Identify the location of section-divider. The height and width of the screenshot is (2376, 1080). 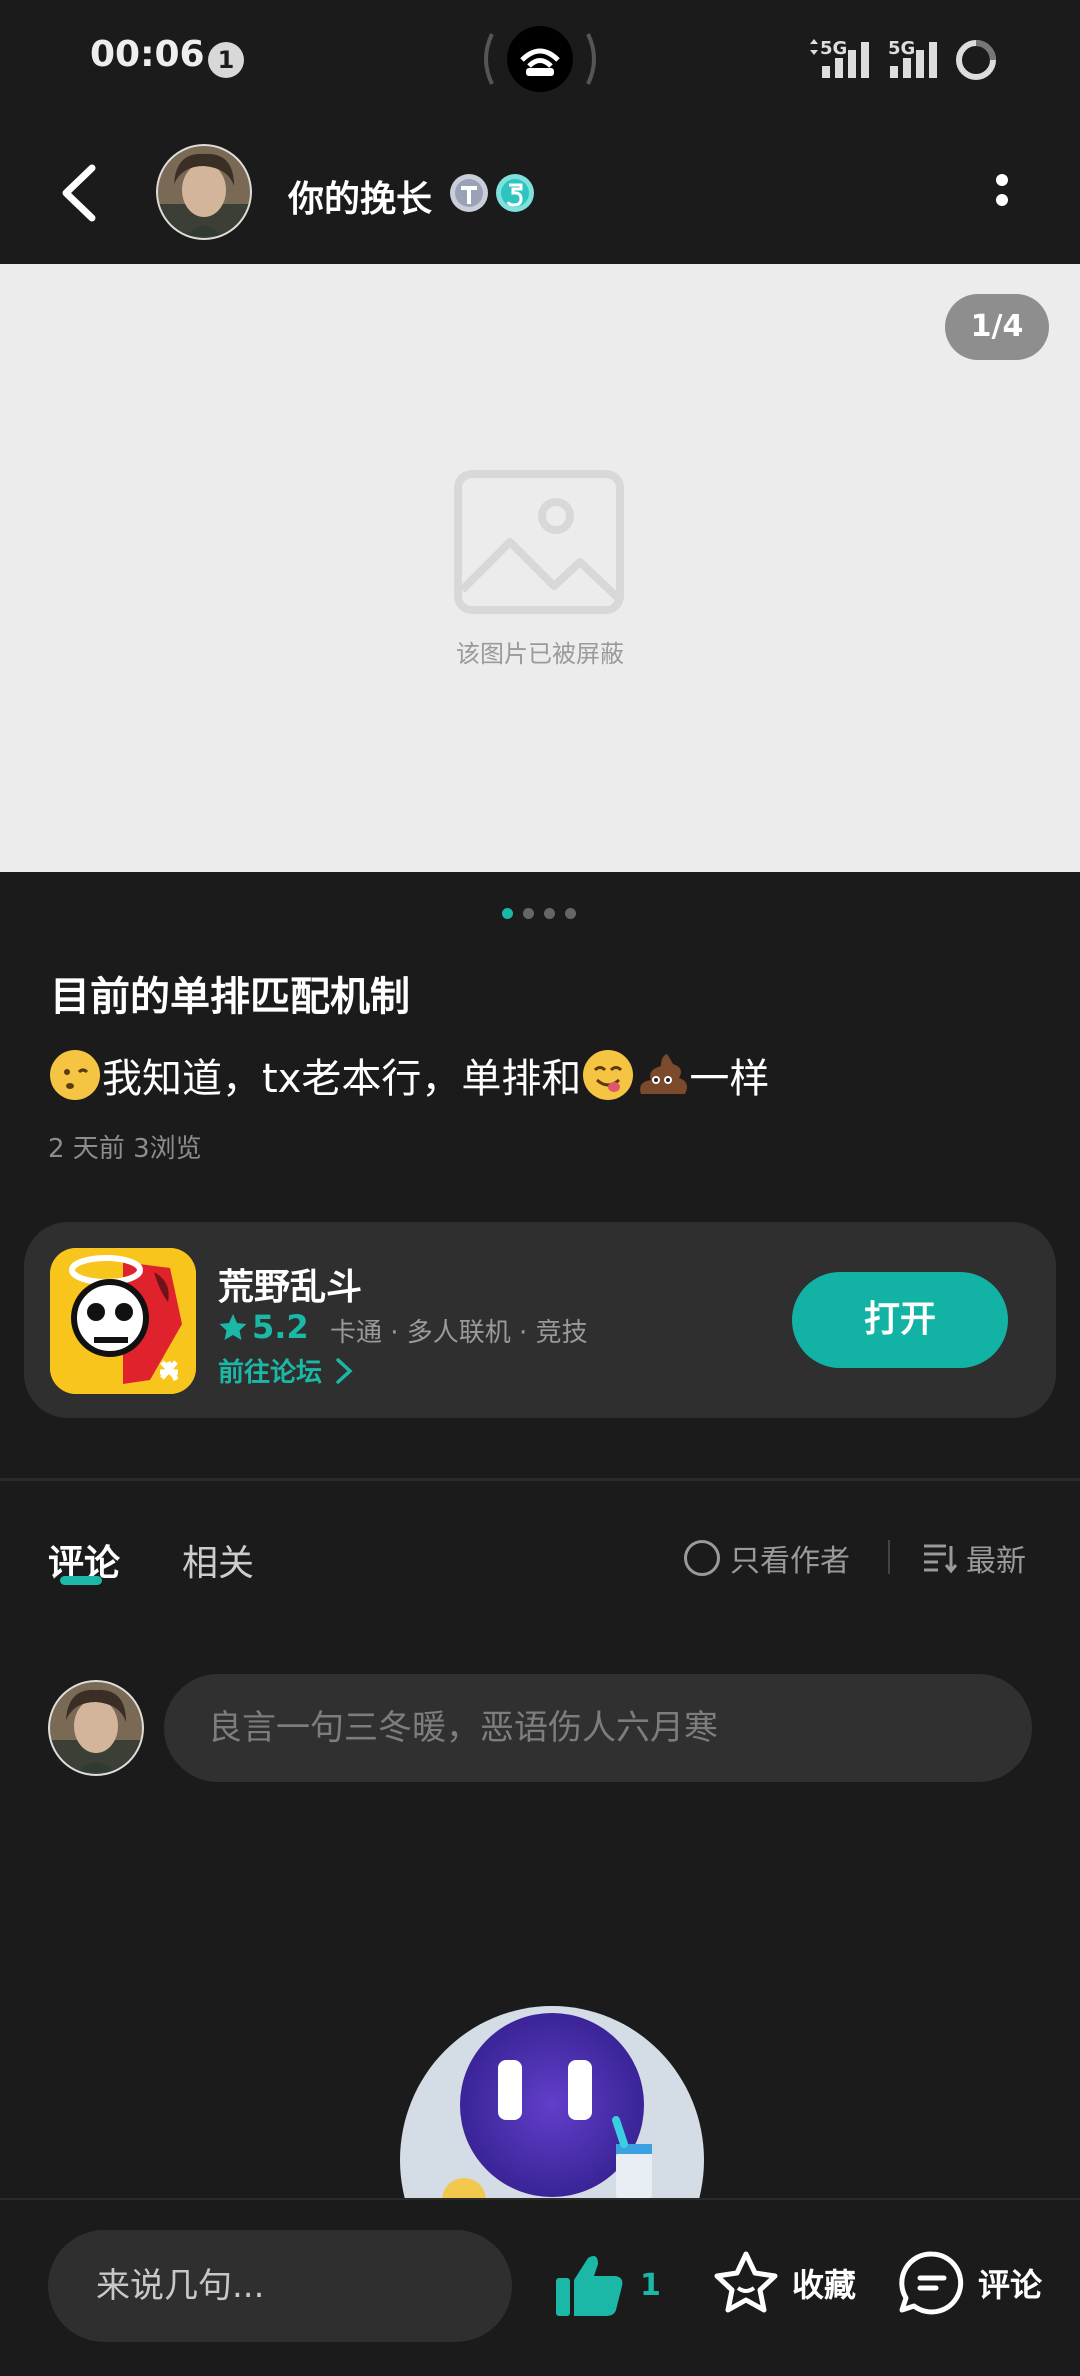
(540, 1479).